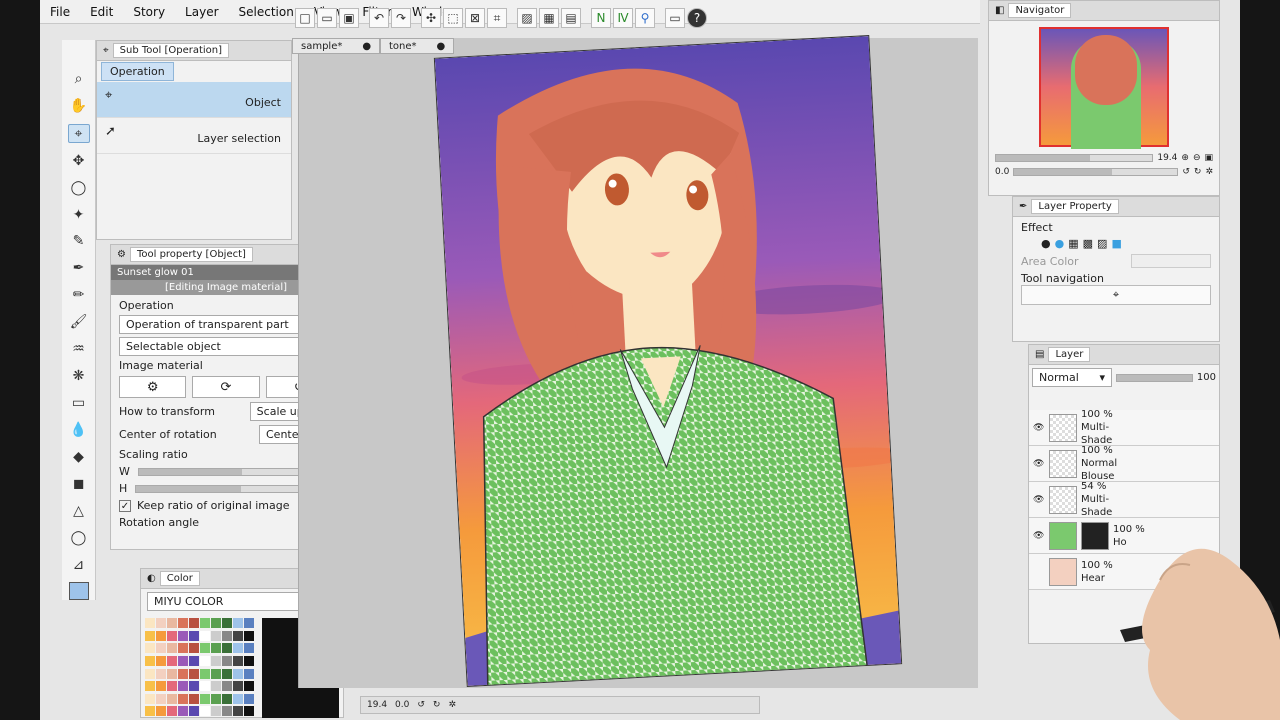 The height and width of the screenshot is (720, 1280). Describe the element at coordinates (79, 79) in the screenshot. I see `zoom-tool-icon: ⌕` at that location.